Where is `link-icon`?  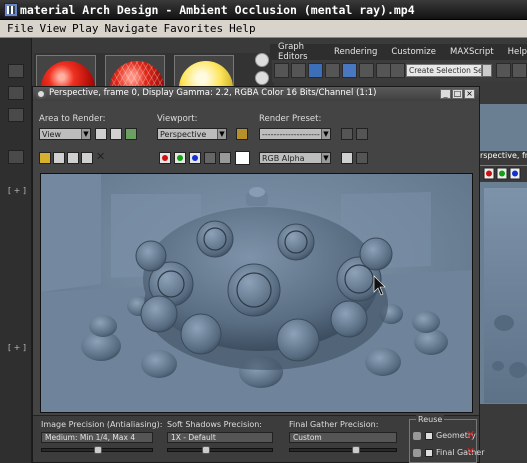
link-icon is located at coordinates (281, 70).